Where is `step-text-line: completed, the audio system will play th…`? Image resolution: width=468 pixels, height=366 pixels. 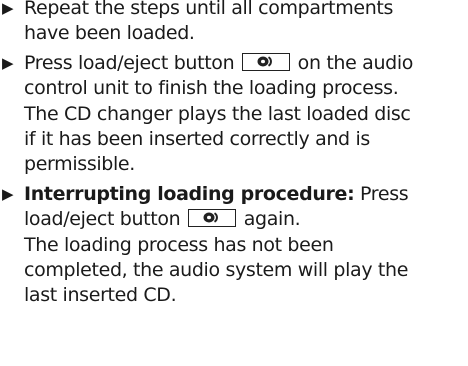 step-text-line: completed, the audio system will play th… is located at coordinates (216, 270).